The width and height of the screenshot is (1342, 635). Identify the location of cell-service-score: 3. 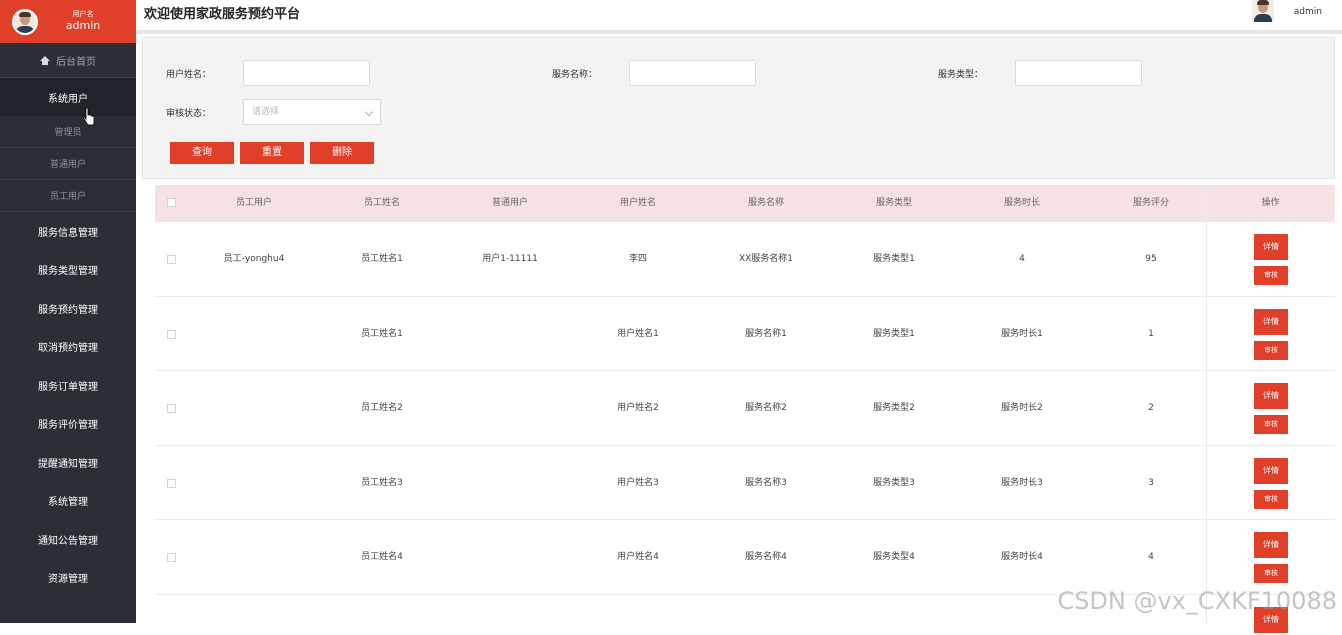
(1151, 482).